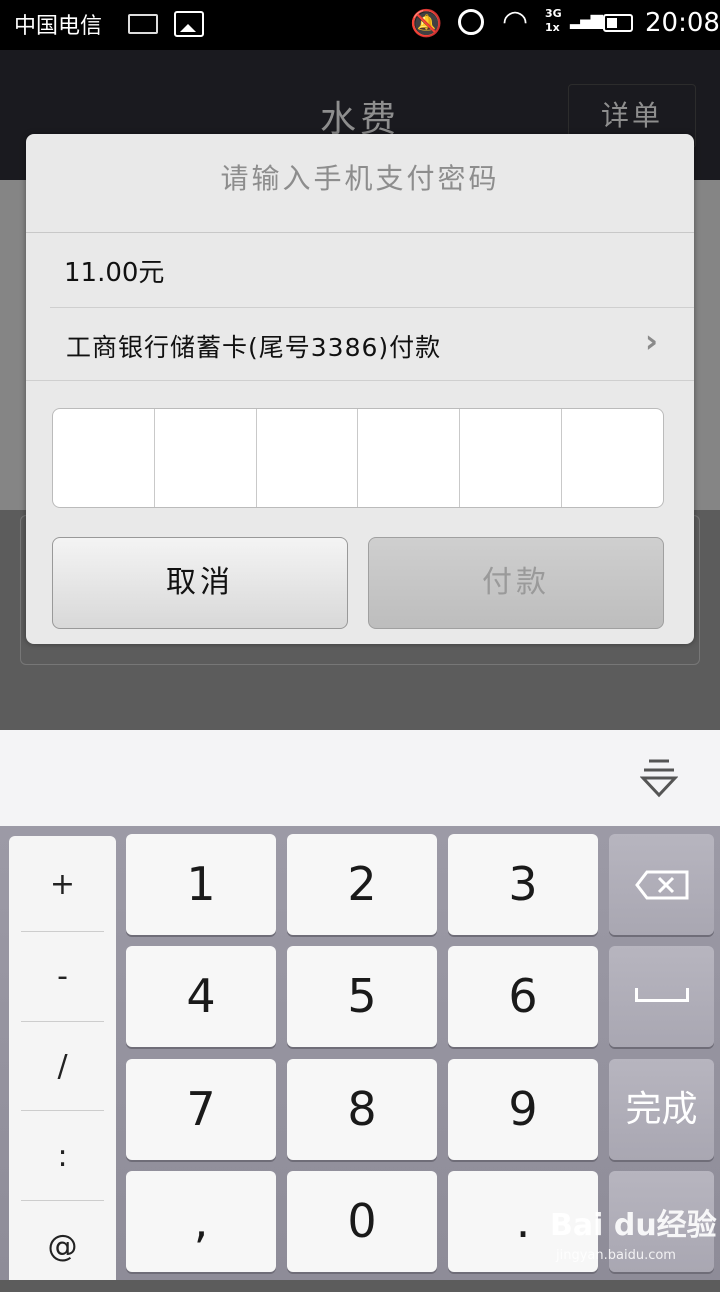 The image size is (720, 1292). I want to click on key-plus: +, so click(62, 885).